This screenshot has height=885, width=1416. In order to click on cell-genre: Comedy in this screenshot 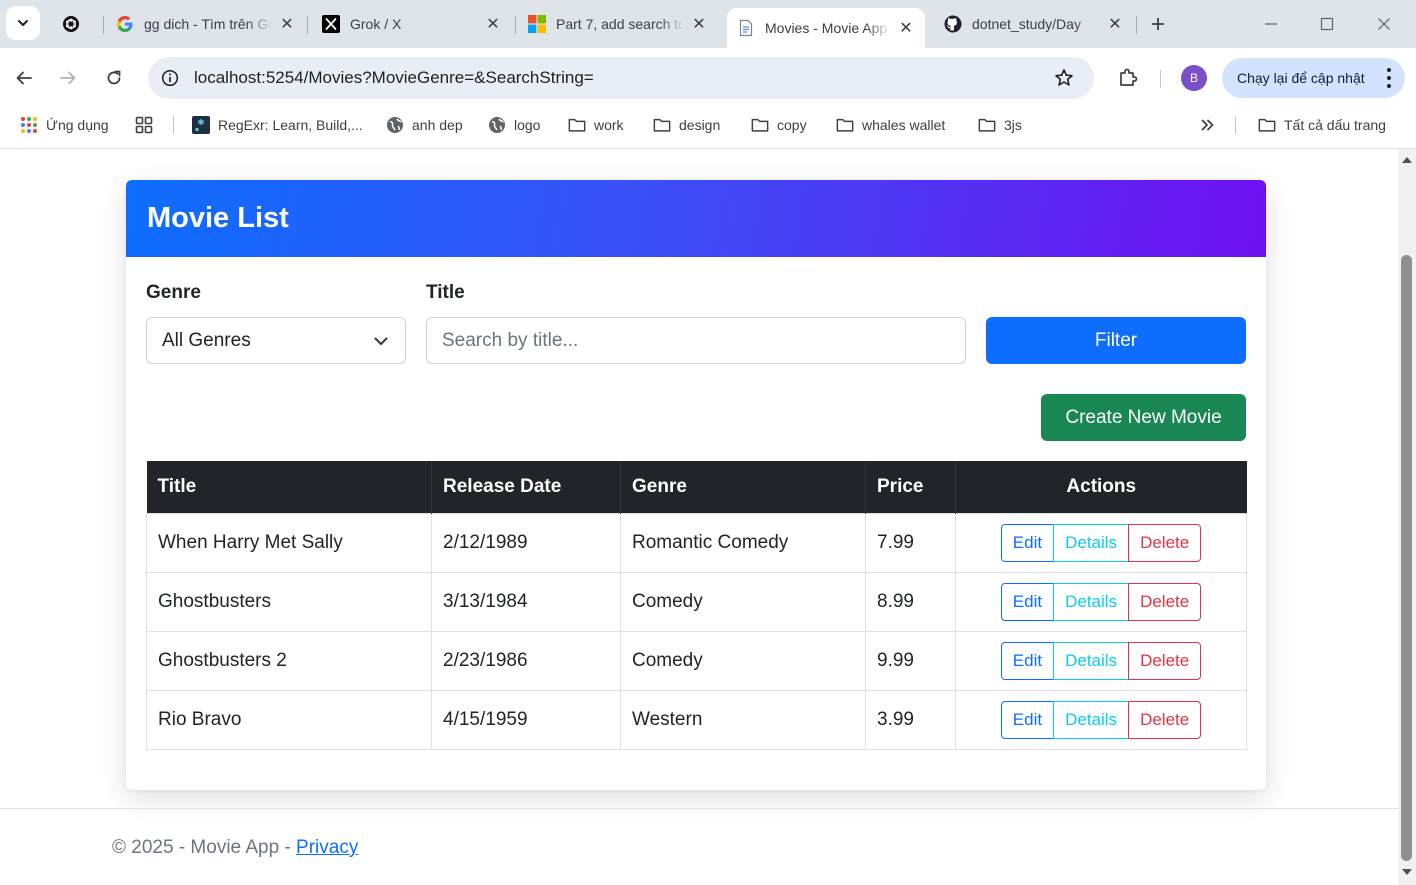, I will do `click(743, 660)`.